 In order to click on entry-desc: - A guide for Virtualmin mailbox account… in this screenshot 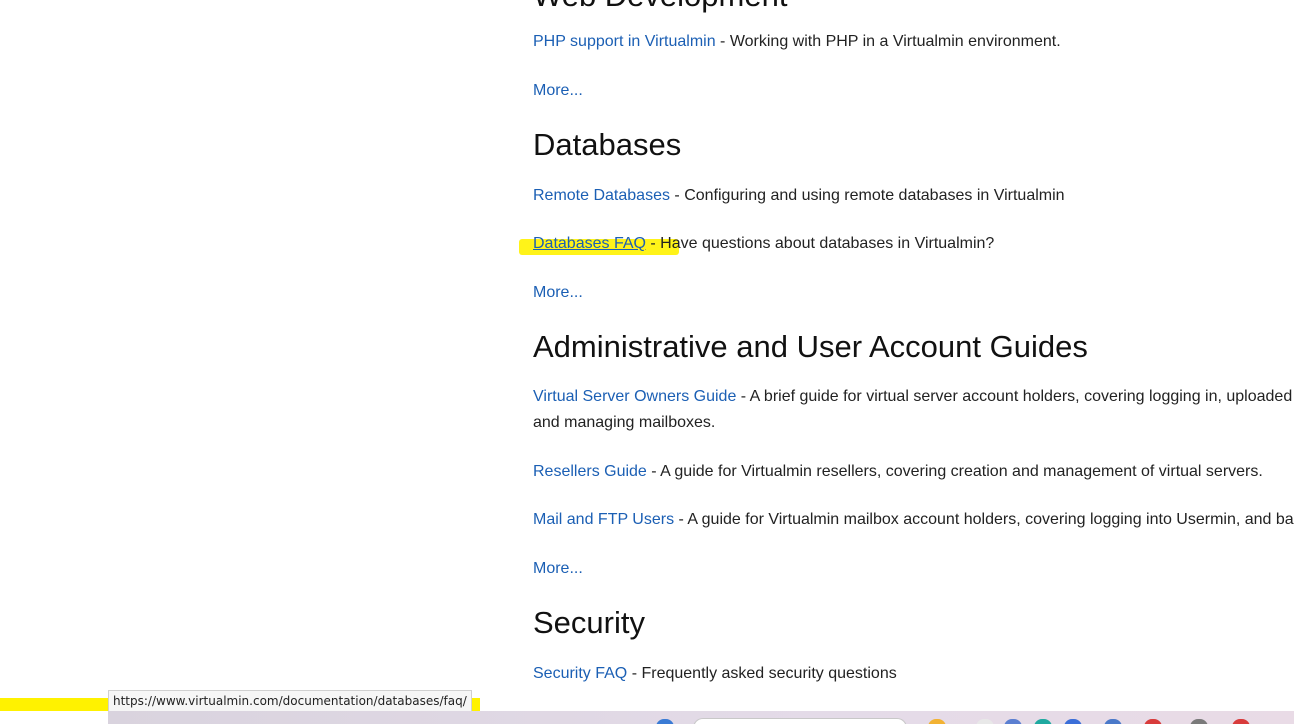, I will do `click(984, 519)`.